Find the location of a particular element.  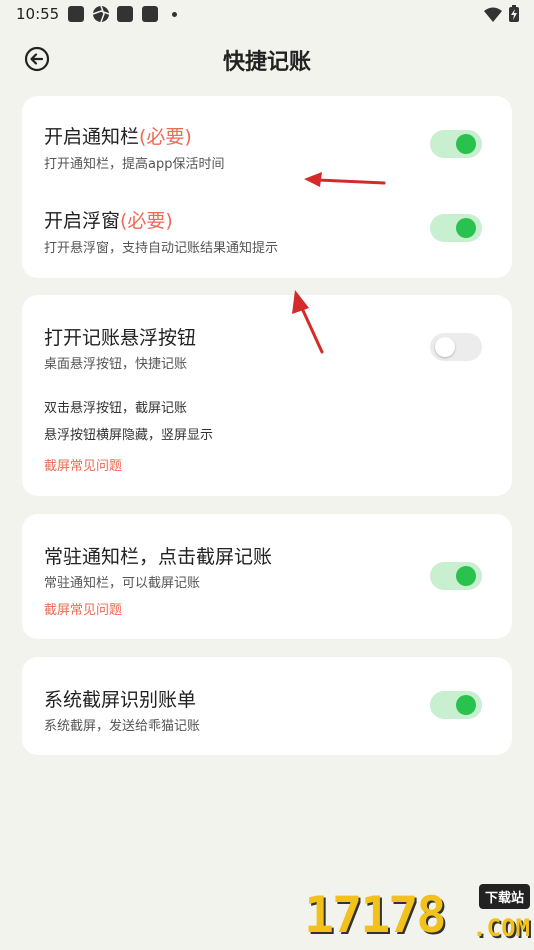

floating-button-note-1: 双击悬浮按钮，截屏记账 is located at coordinates (116, 408).